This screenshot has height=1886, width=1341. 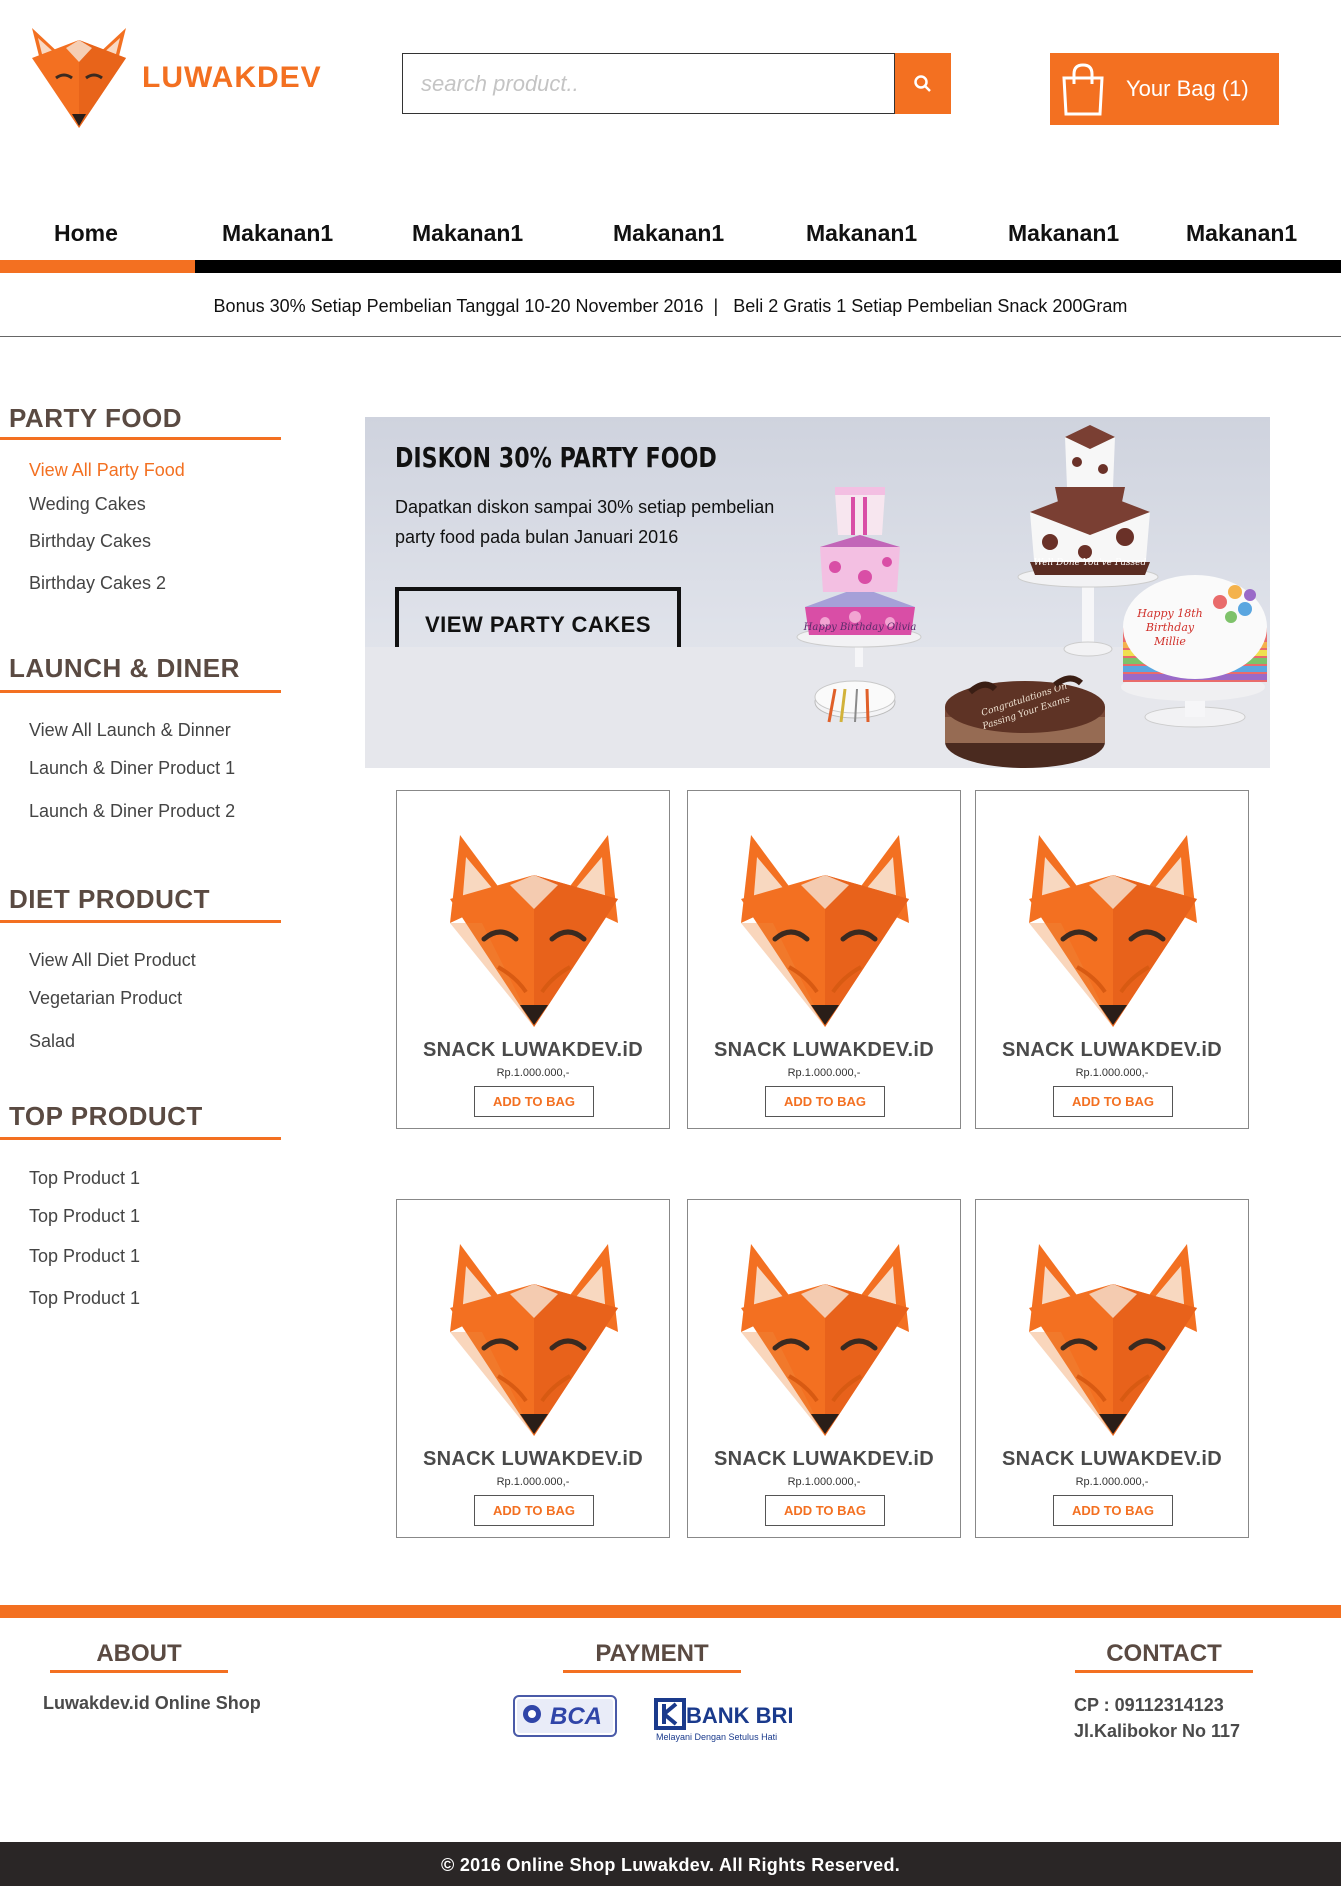 I want to click on bca-logo-text: BCA, so click(x=576, y=1716).